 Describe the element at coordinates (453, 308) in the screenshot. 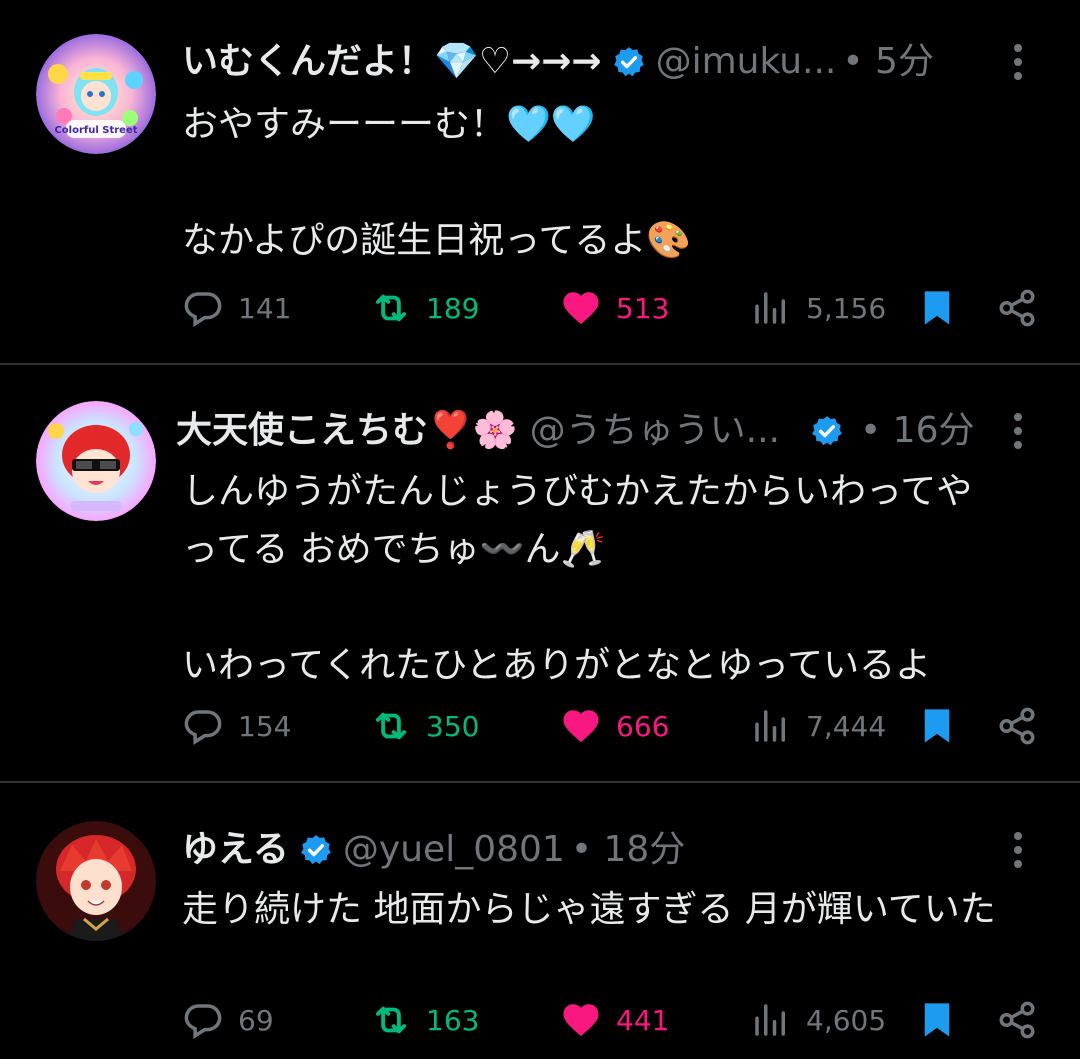

I see `retweet-count: 189` at that location.